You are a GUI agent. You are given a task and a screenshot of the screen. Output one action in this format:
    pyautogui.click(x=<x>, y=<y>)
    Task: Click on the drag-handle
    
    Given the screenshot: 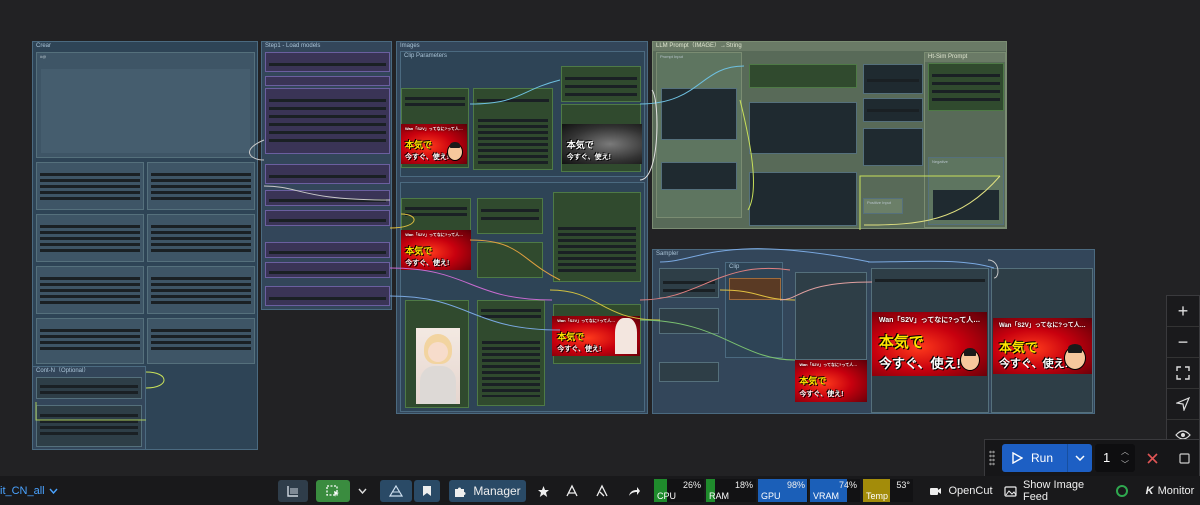 What is the action you would take?
    pyautogui.click(x=992, y=458)
    